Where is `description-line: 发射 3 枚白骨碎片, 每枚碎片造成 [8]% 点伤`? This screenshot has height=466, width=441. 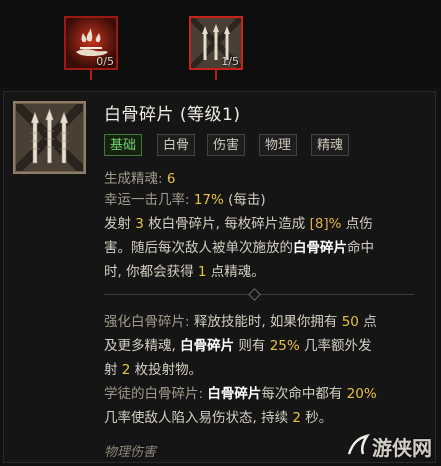
description-line: 发射 3 枚白骨碎片, 每枚碎片造成 [8]% 点伤 is located at coordinates (238, 224).